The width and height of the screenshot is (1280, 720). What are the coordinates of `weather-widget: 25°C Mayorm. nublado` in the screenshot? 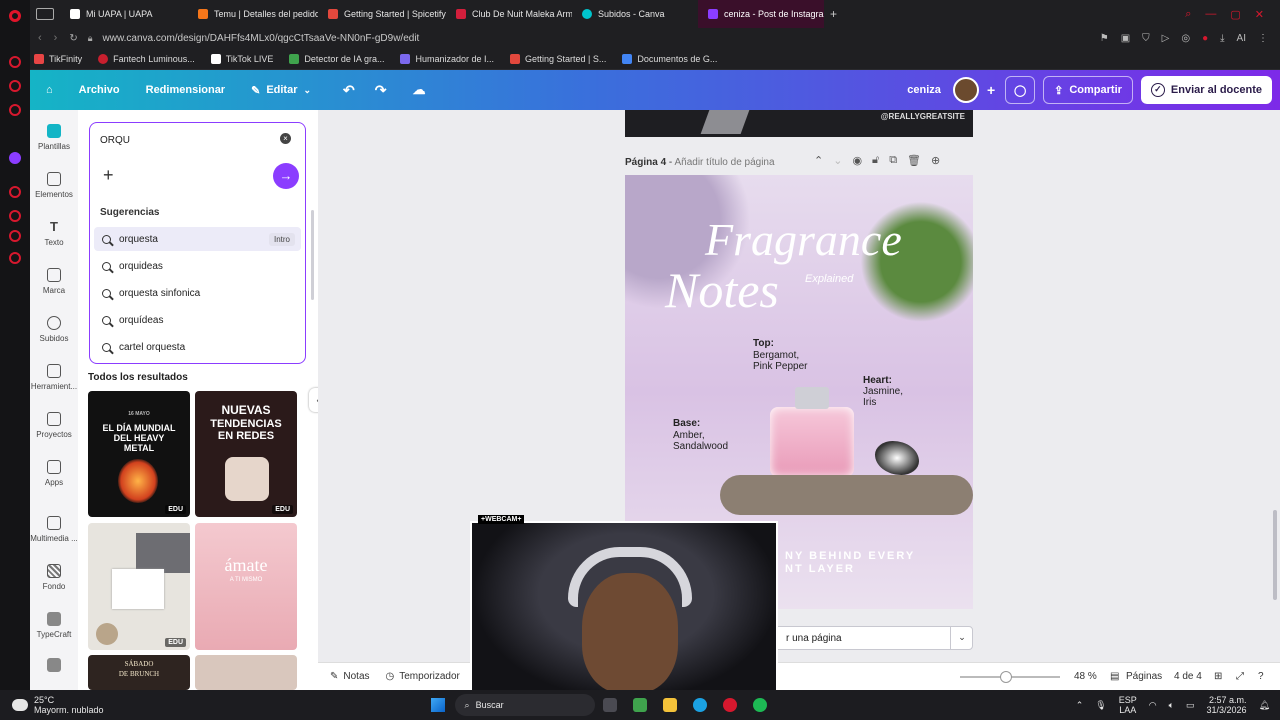 It's located at (69, 705).